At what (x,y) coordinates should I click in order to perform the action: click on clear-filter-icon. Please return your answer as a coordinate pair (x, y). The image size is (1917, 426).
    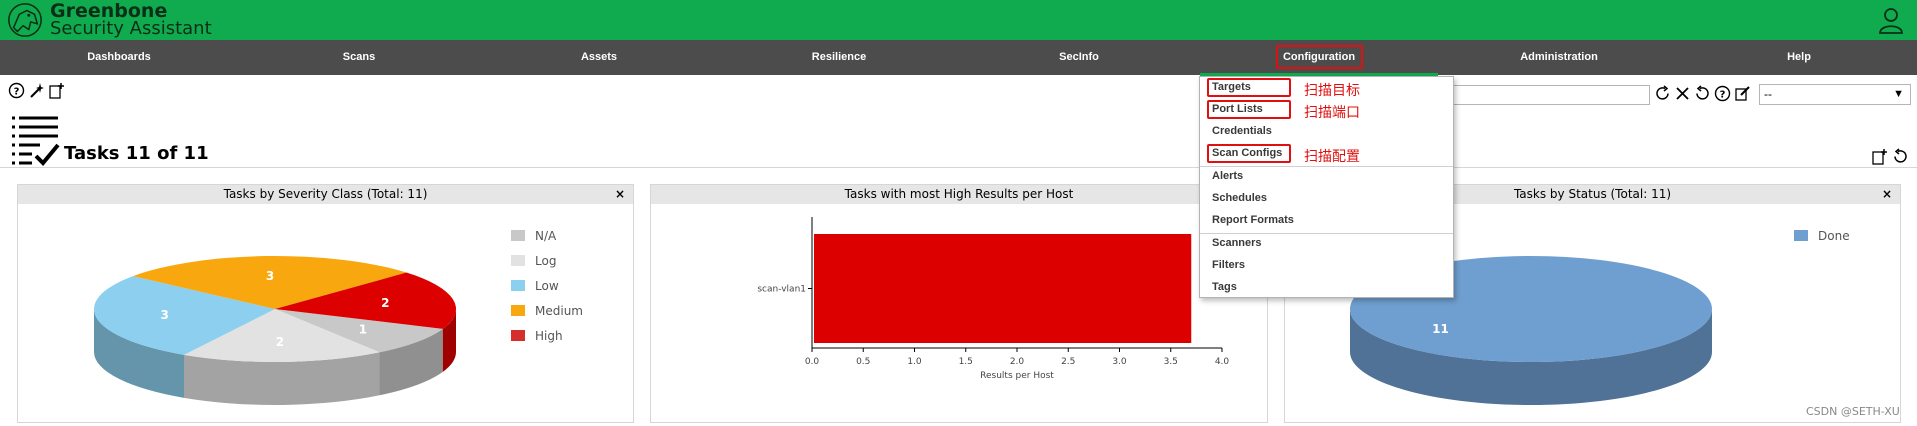
    Looking at the image, I should click on (1682, 93).